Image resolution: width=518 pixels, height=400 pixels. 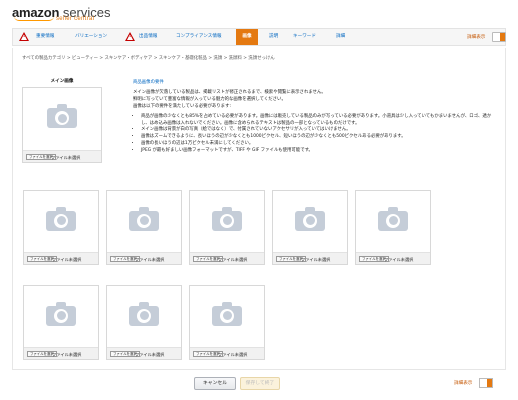 I want to click on logo-subtitle: seller central, so click(x=75, y=19).